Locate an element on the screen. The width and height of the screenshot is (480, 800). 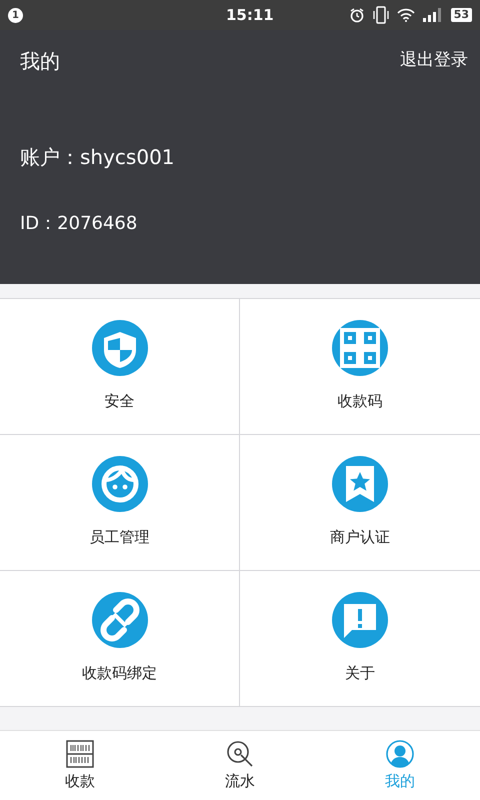
menu-tile: 商户认证 is located at coordinates (360, 503).